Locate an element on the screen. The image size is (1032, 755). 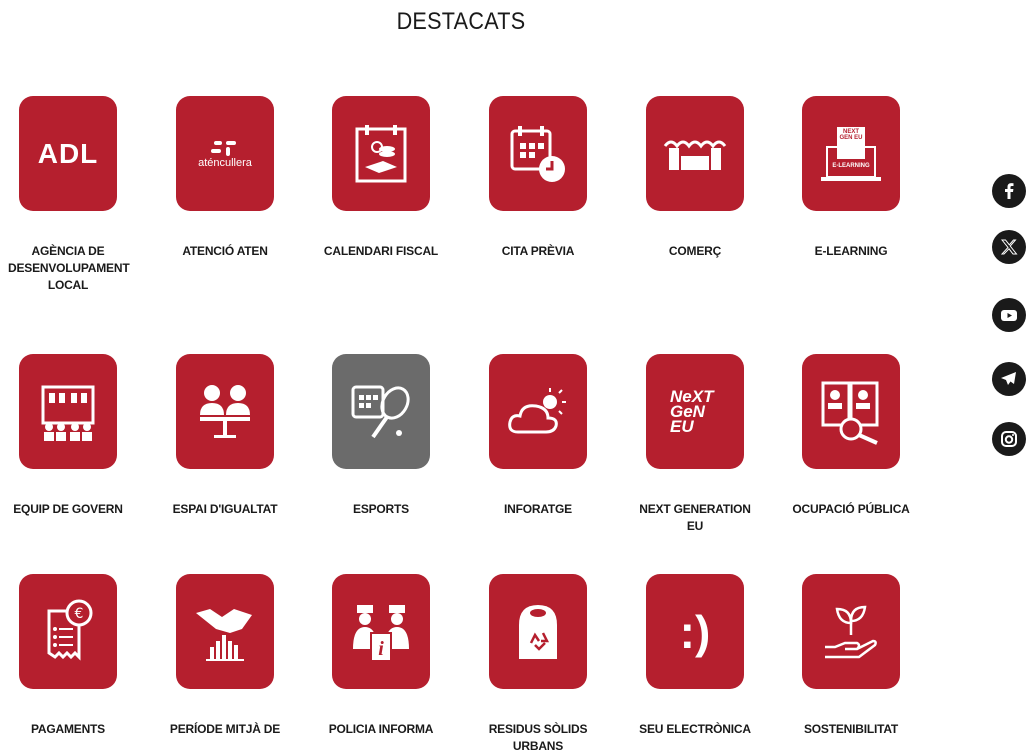
tile-icon-box: NEXT GEN EU E-LEARNING is located at coordinates (851, 153).